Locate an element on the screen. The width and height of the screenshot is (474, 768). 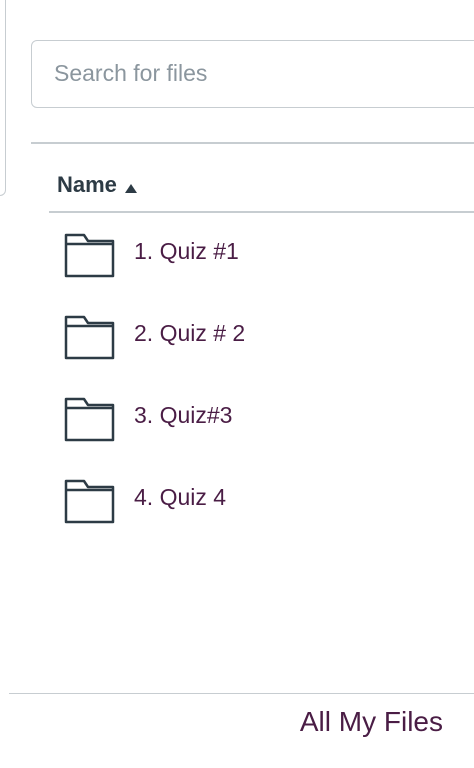
all-my-files-link: All My Files is located at coordinates (371, 722).